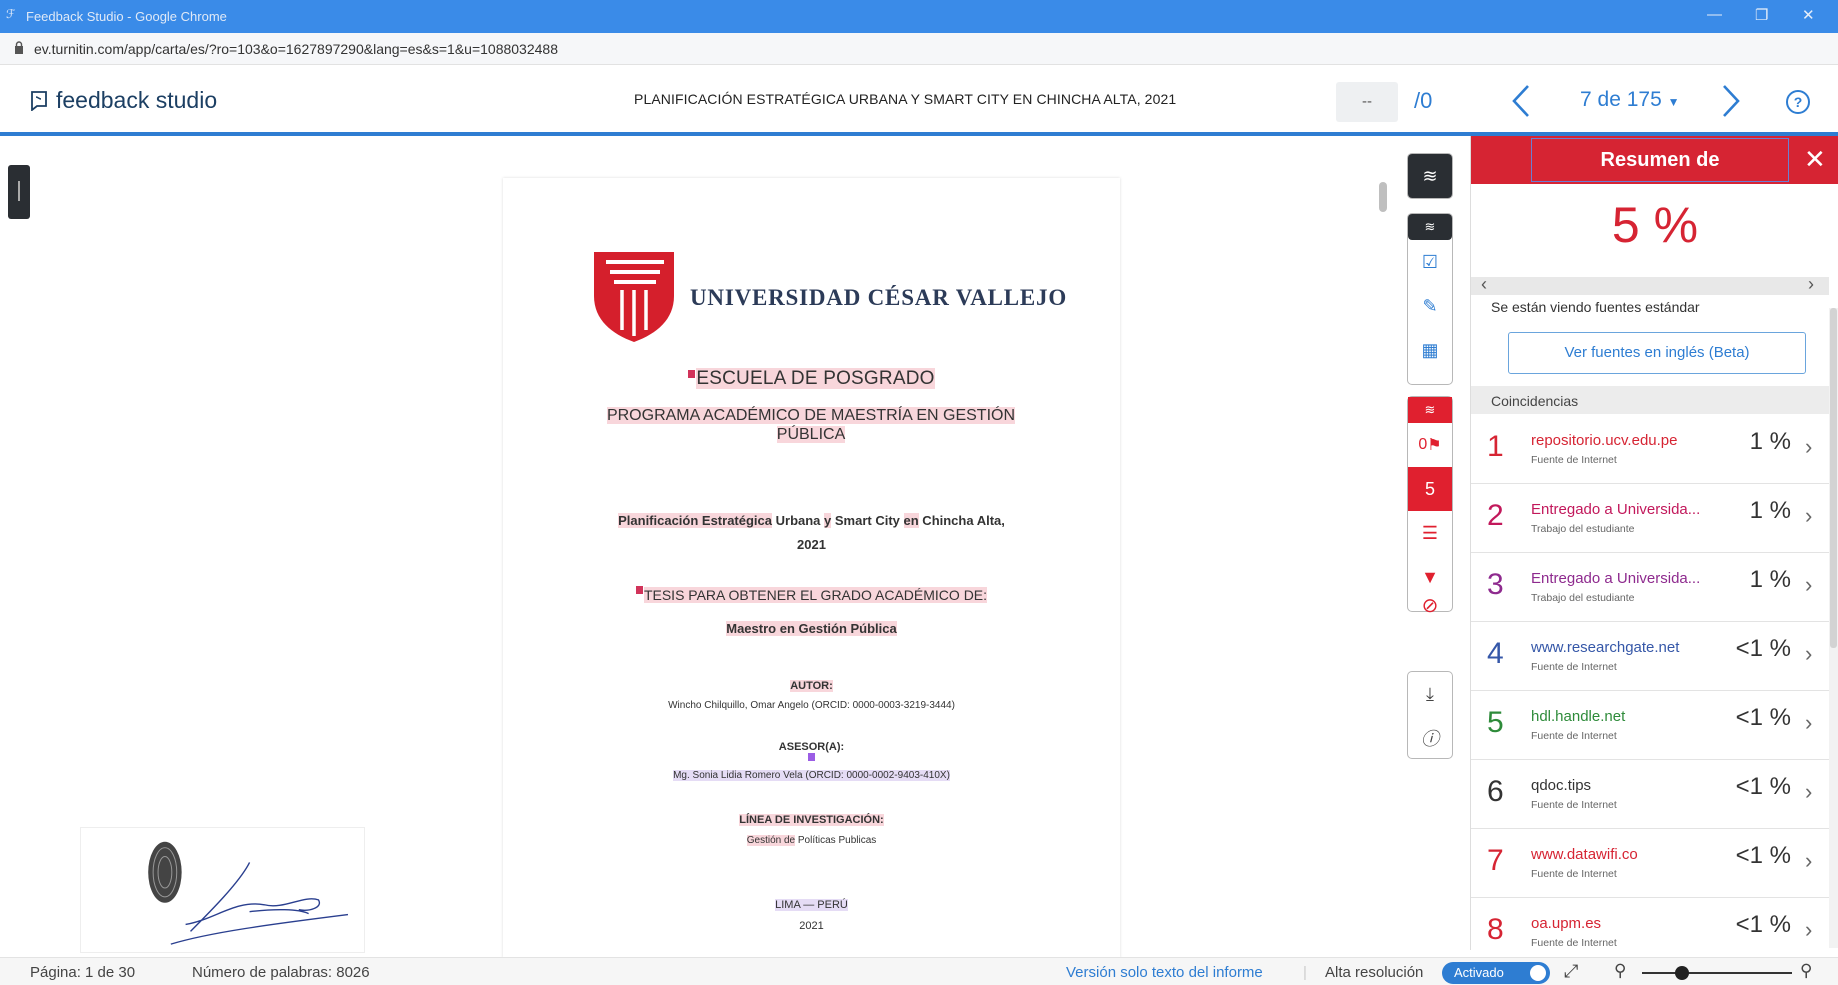 This screenshot has width=1838, height=985. What do you see at coordinates (1657, 353) in the screenshot?
I see `english-sources-button: Ver fuentes en inglés (Beta)` at bounding box center [1657, 353].